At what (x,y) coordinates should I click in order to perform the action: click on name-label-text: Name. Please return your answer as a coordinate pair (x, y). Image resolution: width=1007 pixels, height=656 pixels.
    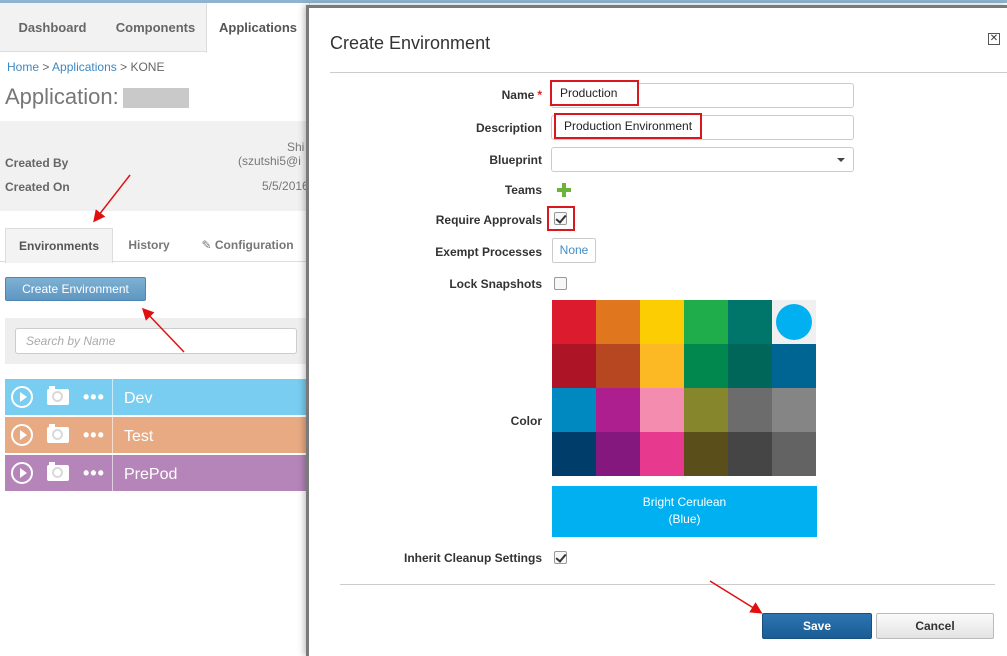
    Looking at the image, I should click on (518, 95).